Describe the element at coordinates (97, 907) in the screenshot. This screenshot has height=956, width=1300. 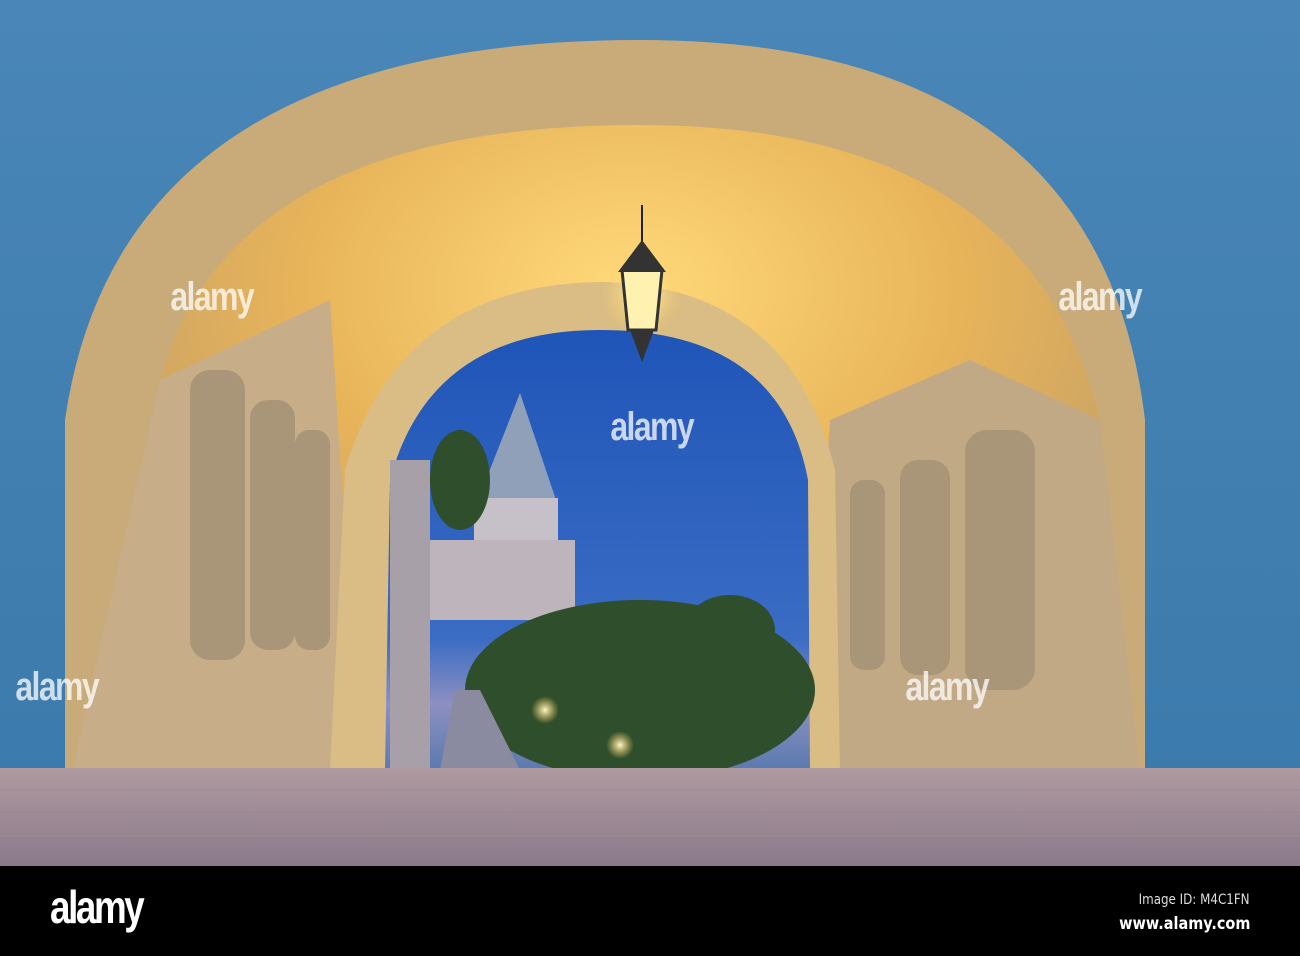
I see `alamy-logo: alamy` at that location.